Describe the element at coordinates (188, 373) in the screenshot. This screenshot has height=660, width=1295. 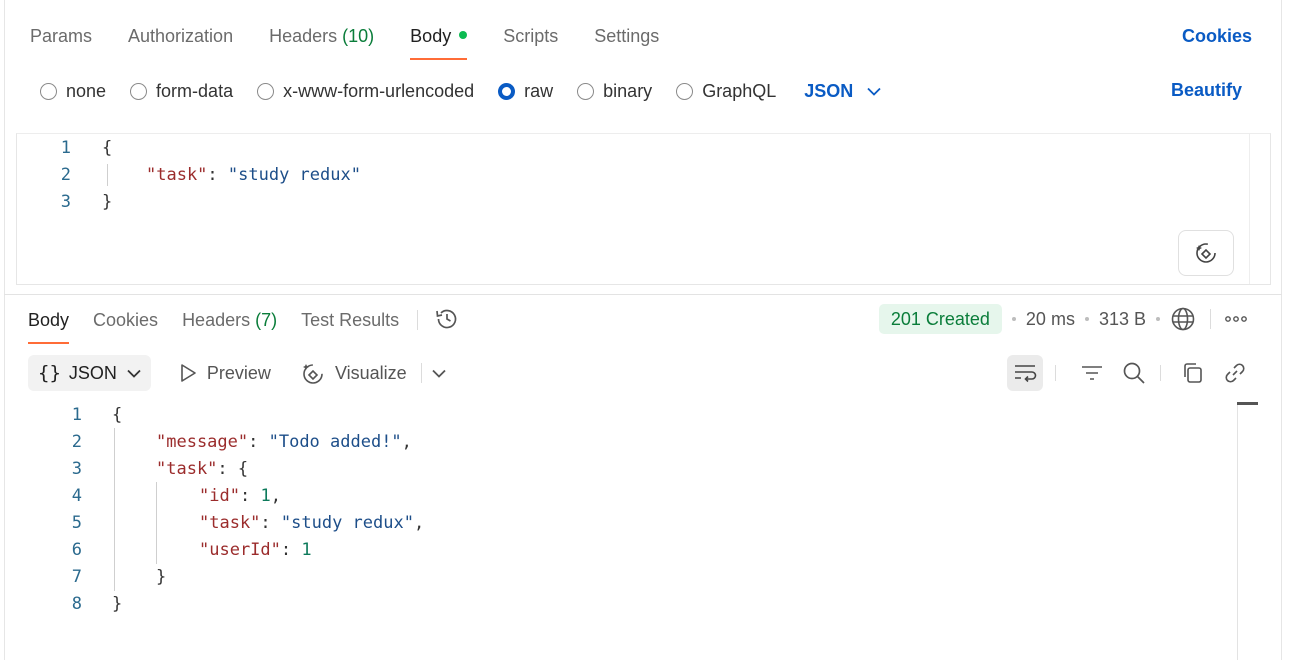
I see `play-icon` at that location.